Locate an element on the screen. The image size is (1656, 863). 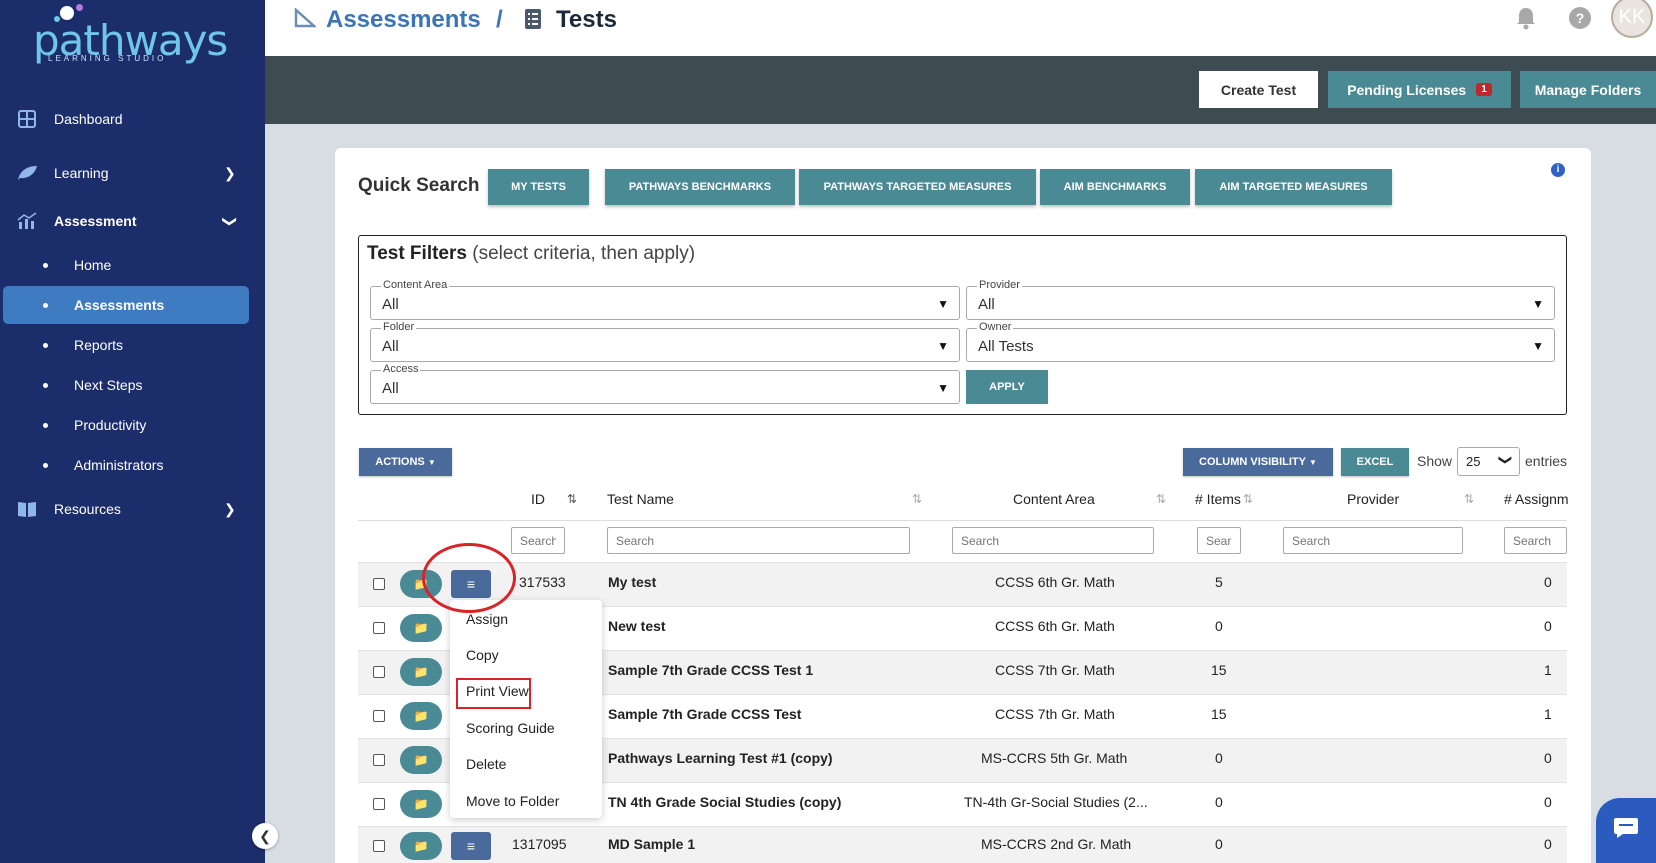
chevron-down-icon: ❯ is located at coordinates (1506, 460).